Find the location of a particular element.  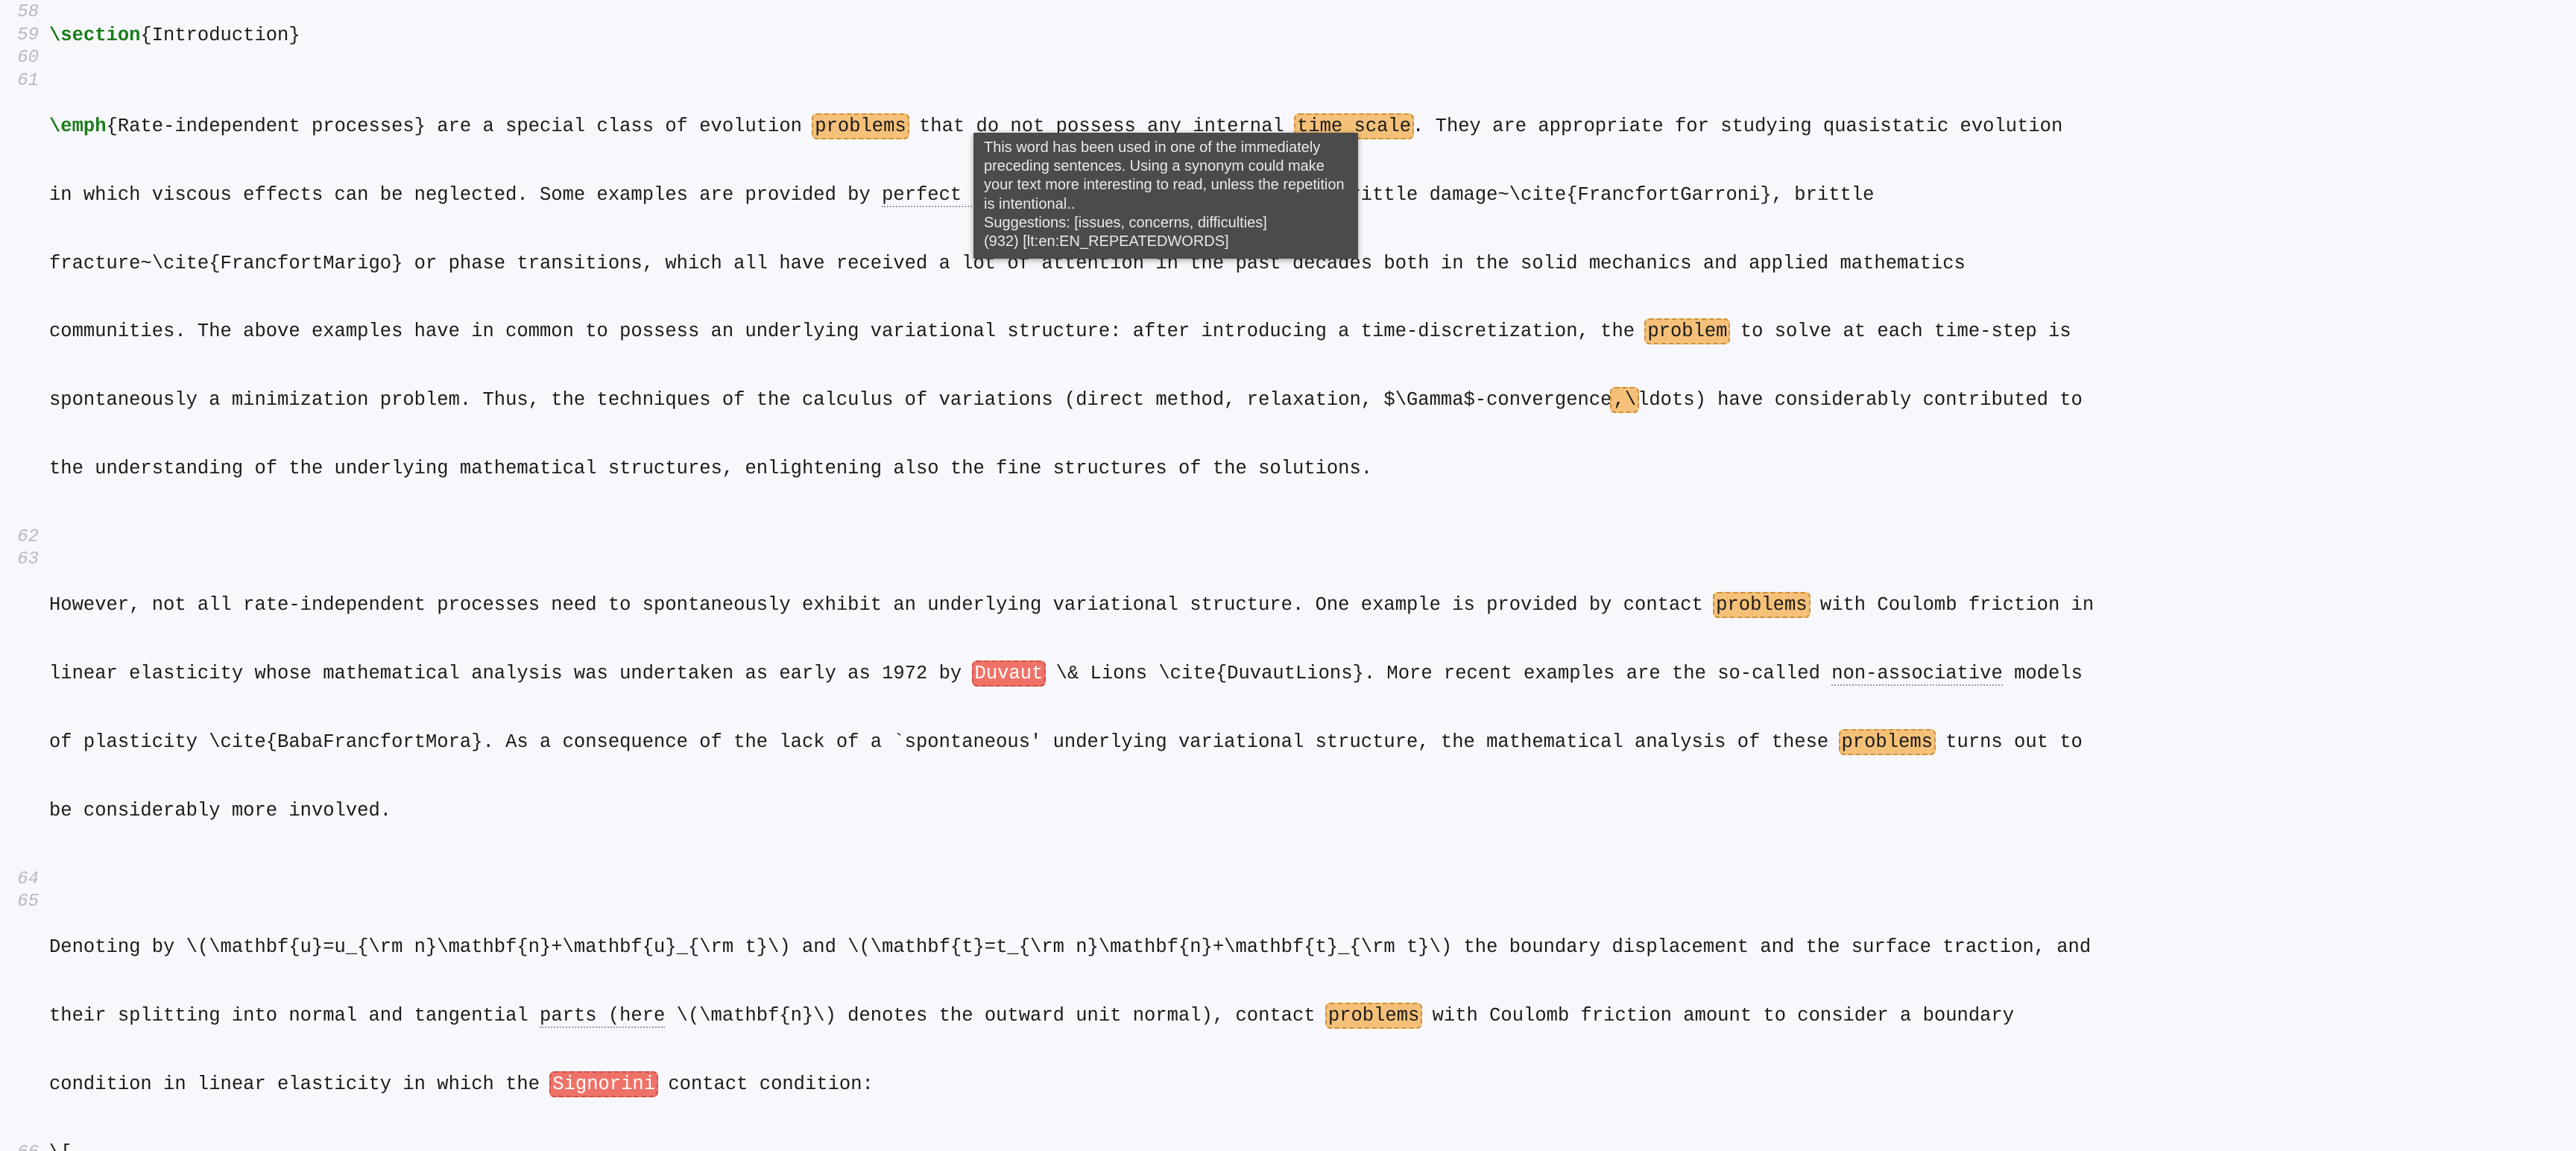

line-number: 58 is located at coordinates (28, 12).